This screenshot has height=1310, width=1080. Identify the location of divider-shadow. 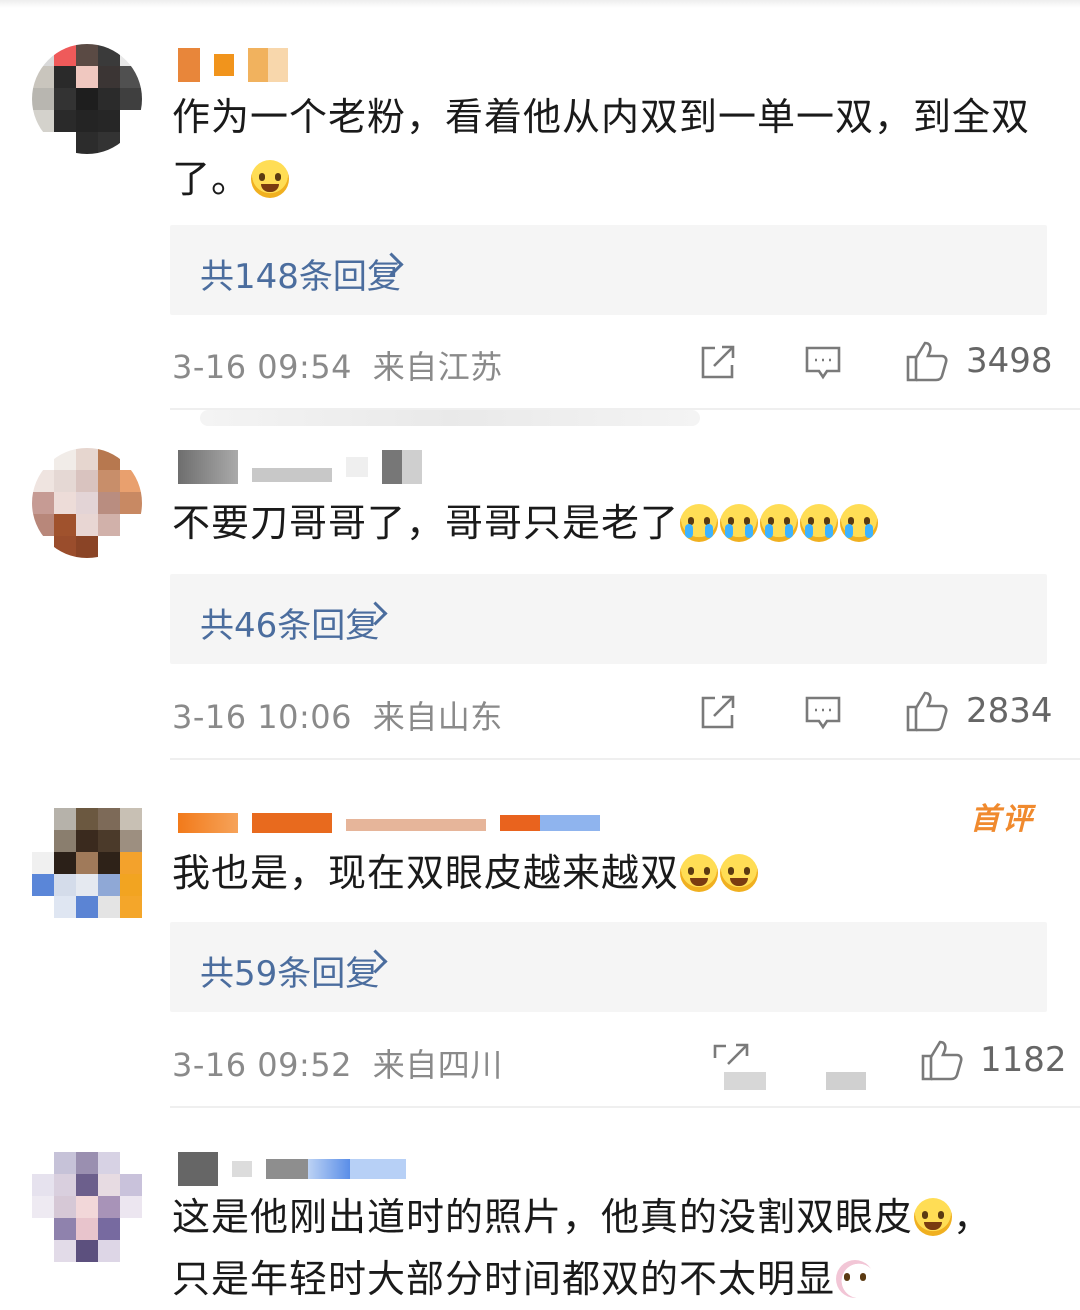
(450, 418).